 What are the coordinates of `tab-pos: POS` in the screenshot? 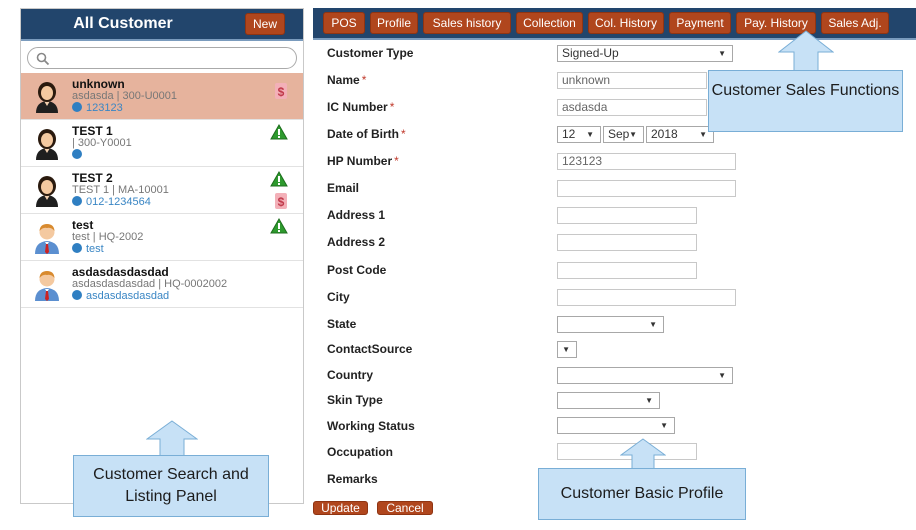 It's located at (344, 23).